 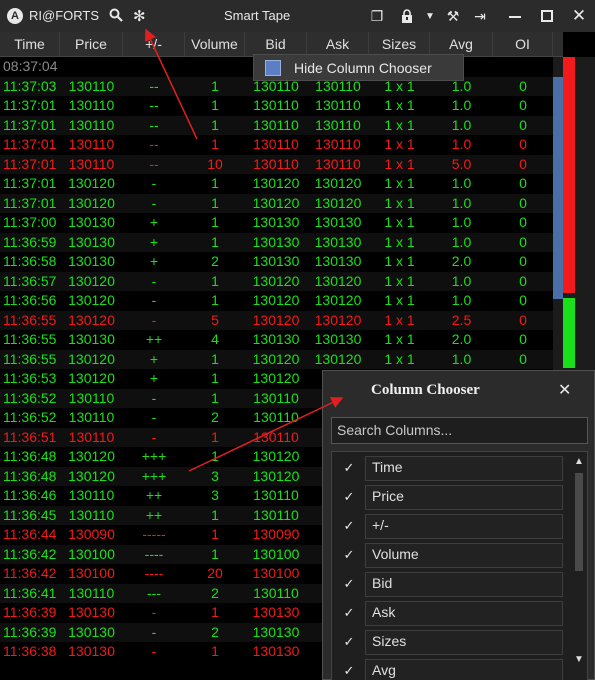 What do you see at coordinates (30, 183) in the screenshot?
I see `cell-time: 11:37:01` at bounding box center [30, 183].